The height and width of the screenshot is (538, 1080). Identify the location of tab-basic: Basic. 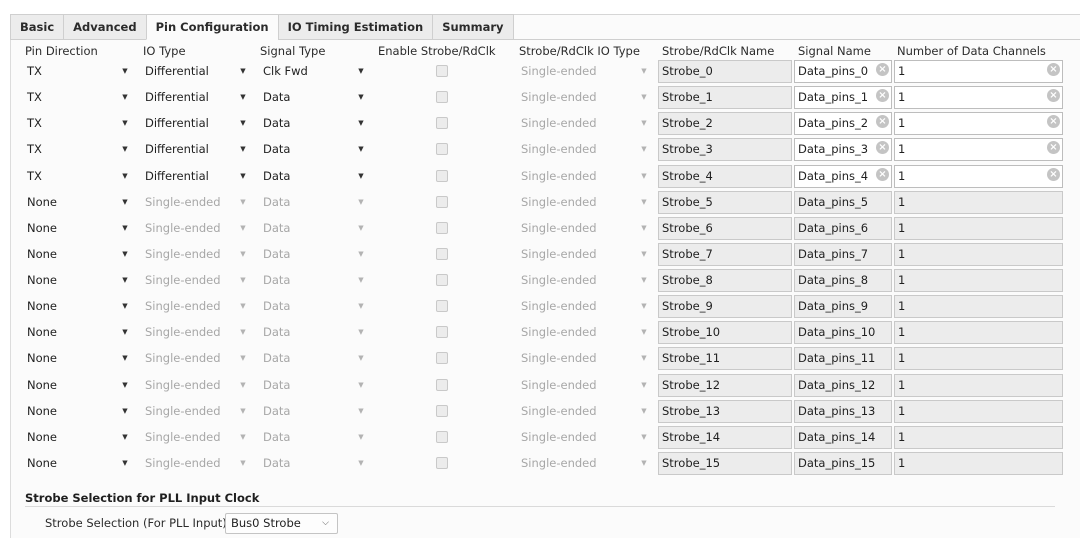
(37, 27).